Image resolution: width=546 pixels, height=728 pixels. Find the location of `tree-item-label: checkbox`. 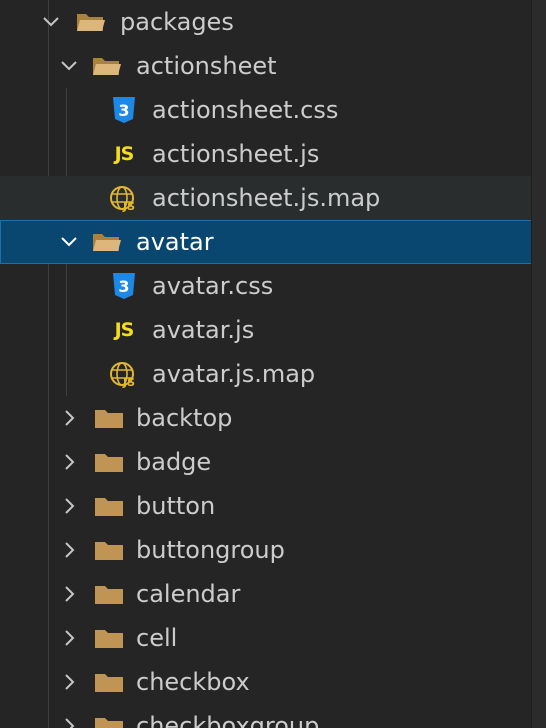

tree-item-label: checkbox is located at coordinates (193, 682).